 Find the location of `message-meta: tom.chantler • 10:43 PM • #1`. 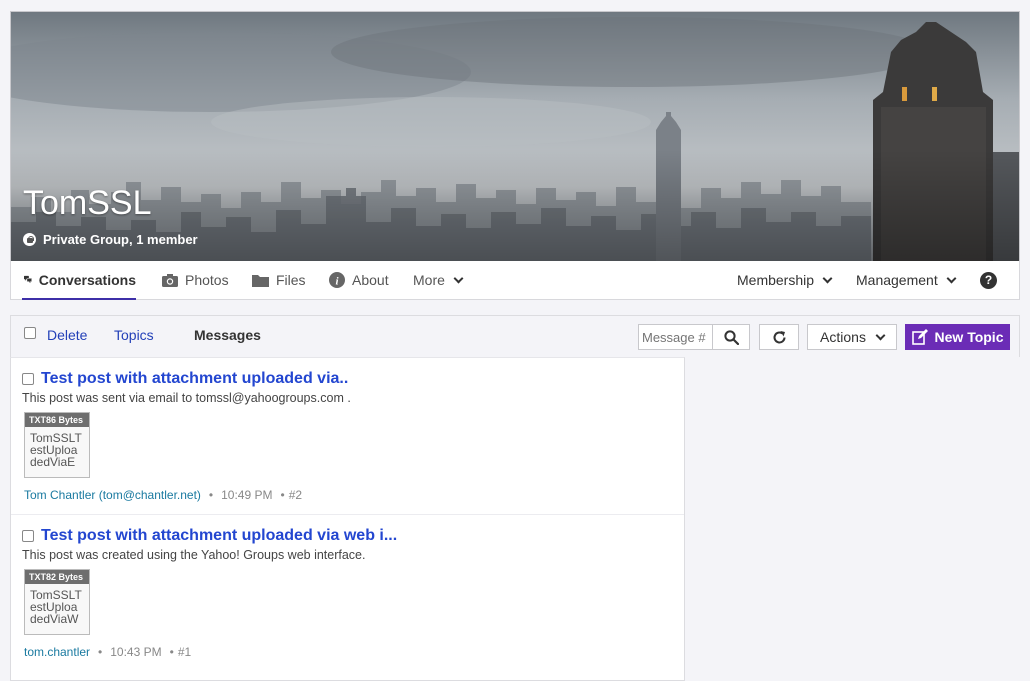

message-meta: tom.chantler • 10:43 PM • #1 is located at coordinates (107, 652).